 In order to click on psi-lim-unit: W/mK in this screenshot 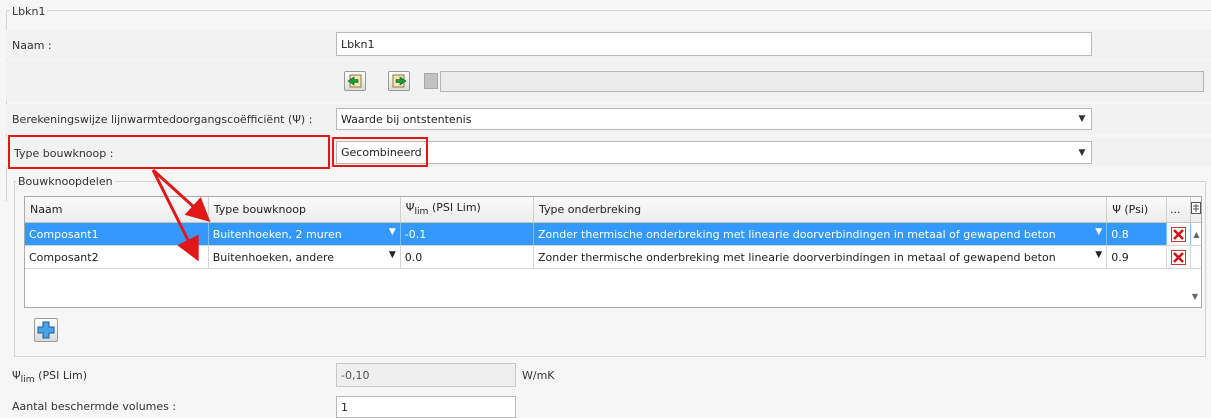, I will do `click(538, 375)`.